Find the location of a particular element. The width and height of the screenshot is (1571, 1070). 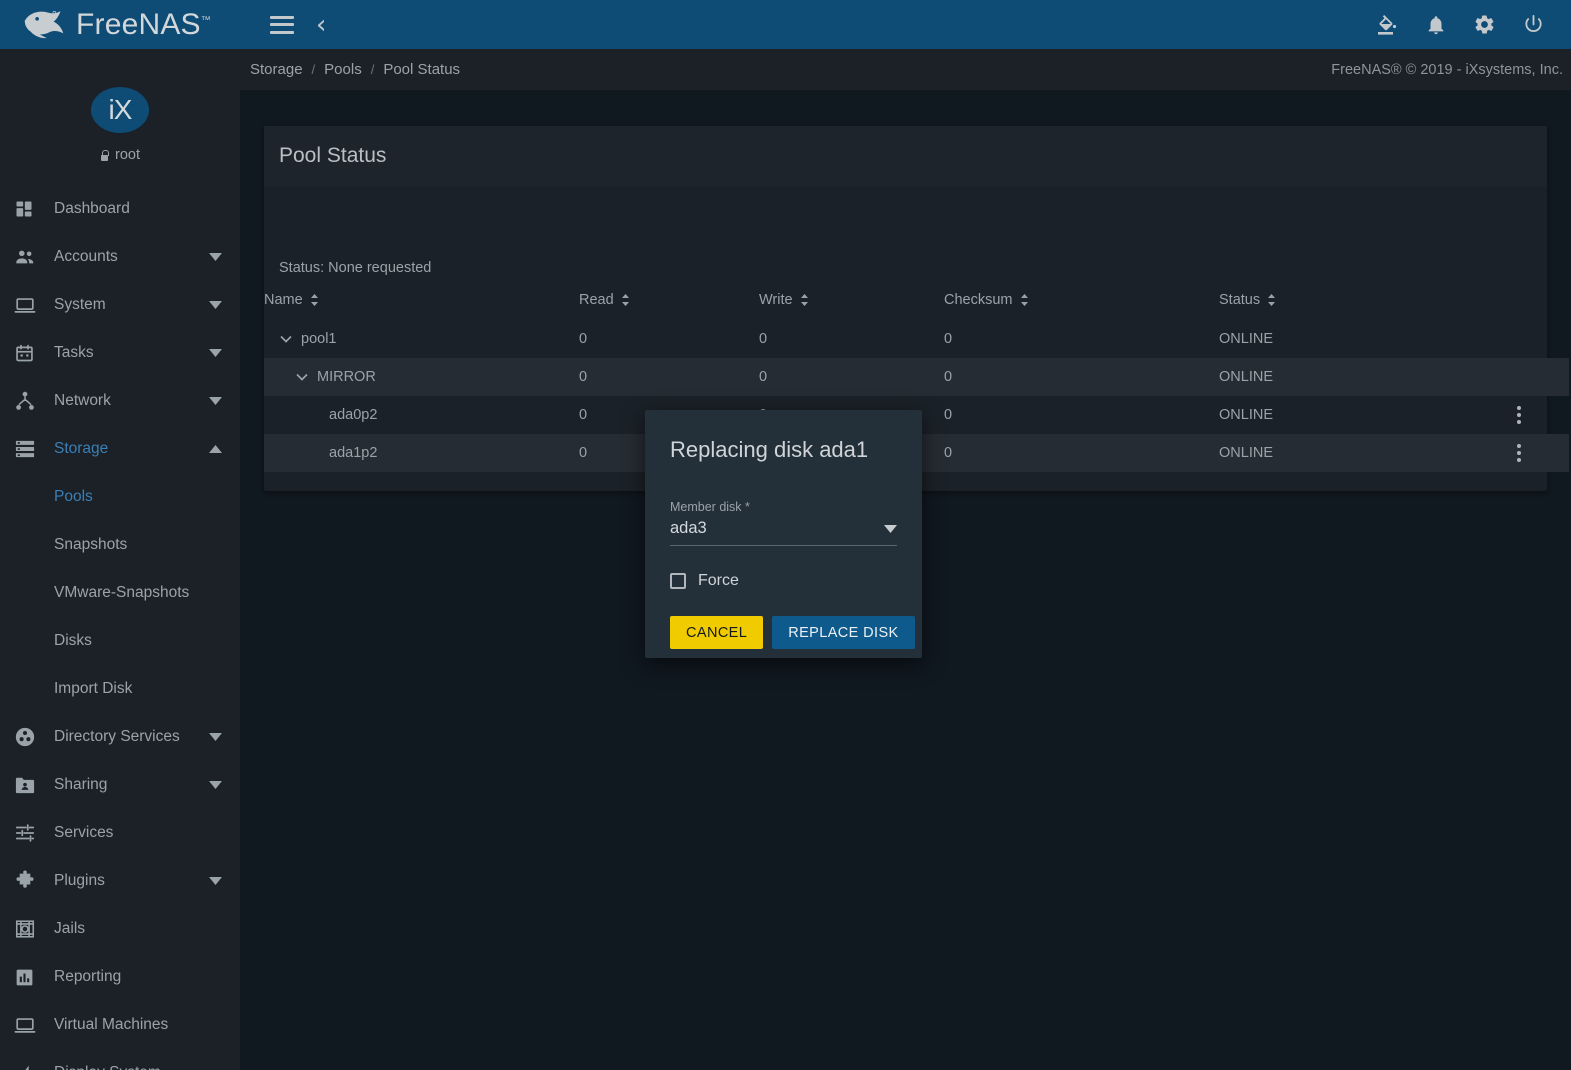

directory-icon is located at coordinates (34, 737).